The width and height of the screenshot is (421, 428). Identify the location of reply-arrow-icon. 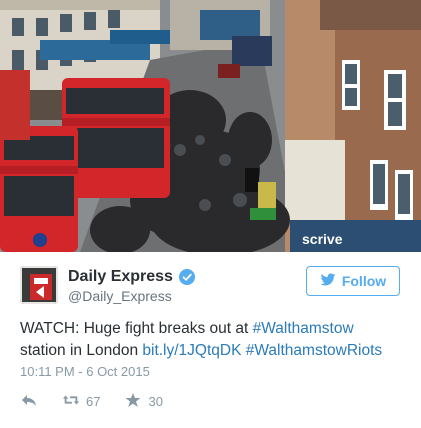
(29, 401).